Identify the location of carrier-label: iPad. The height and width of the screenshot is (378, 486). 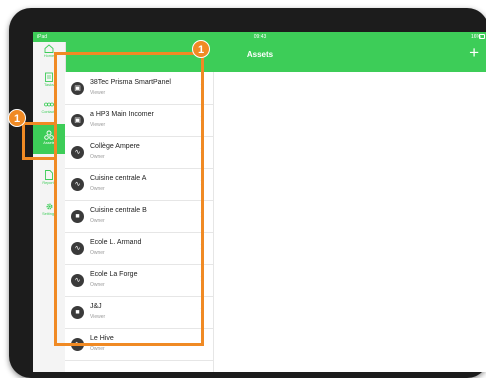
(42, 37).